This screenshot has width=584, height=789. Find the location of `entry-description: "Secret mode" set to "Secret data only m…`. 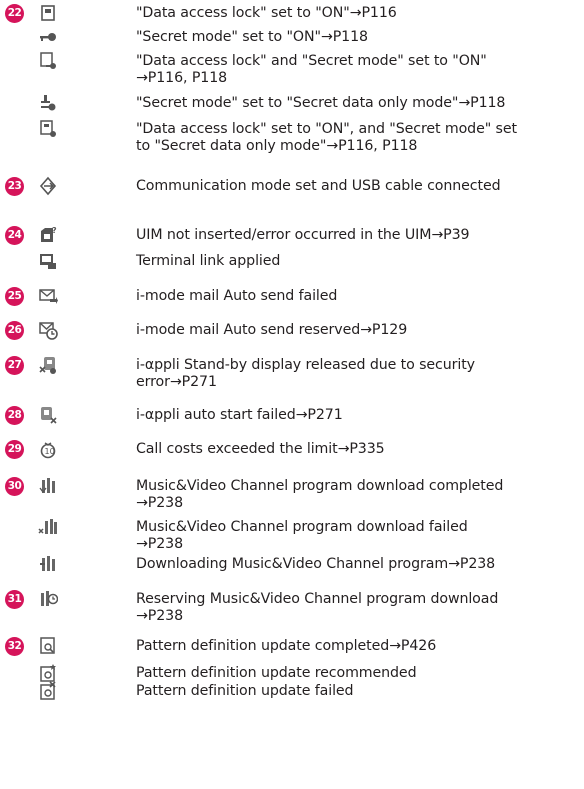

entry-description: "Secret mode" set to "Secret data only m… is located at coordinates (321, 103).